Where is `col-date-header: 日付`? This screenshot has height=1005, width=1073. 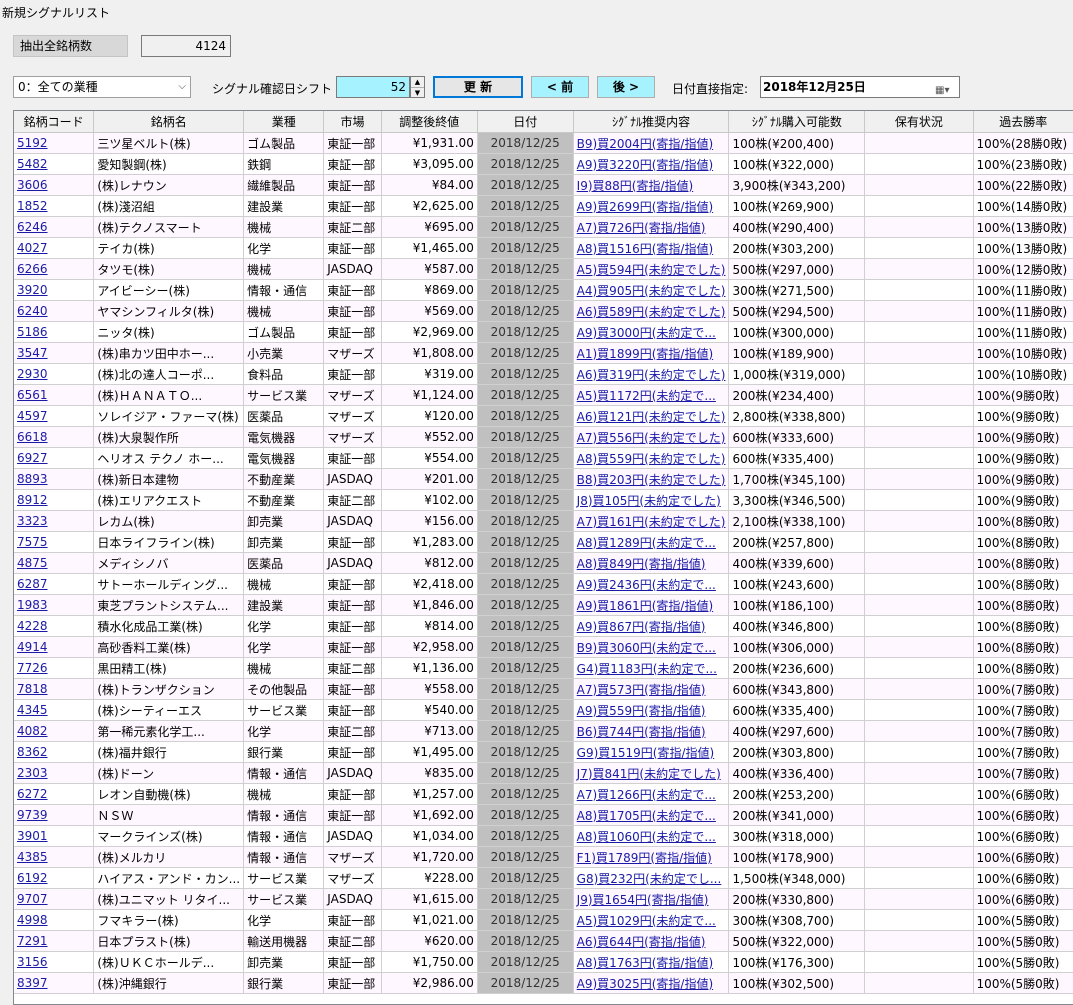 col-date-header: 日付 is located at coordinates (525, 122).